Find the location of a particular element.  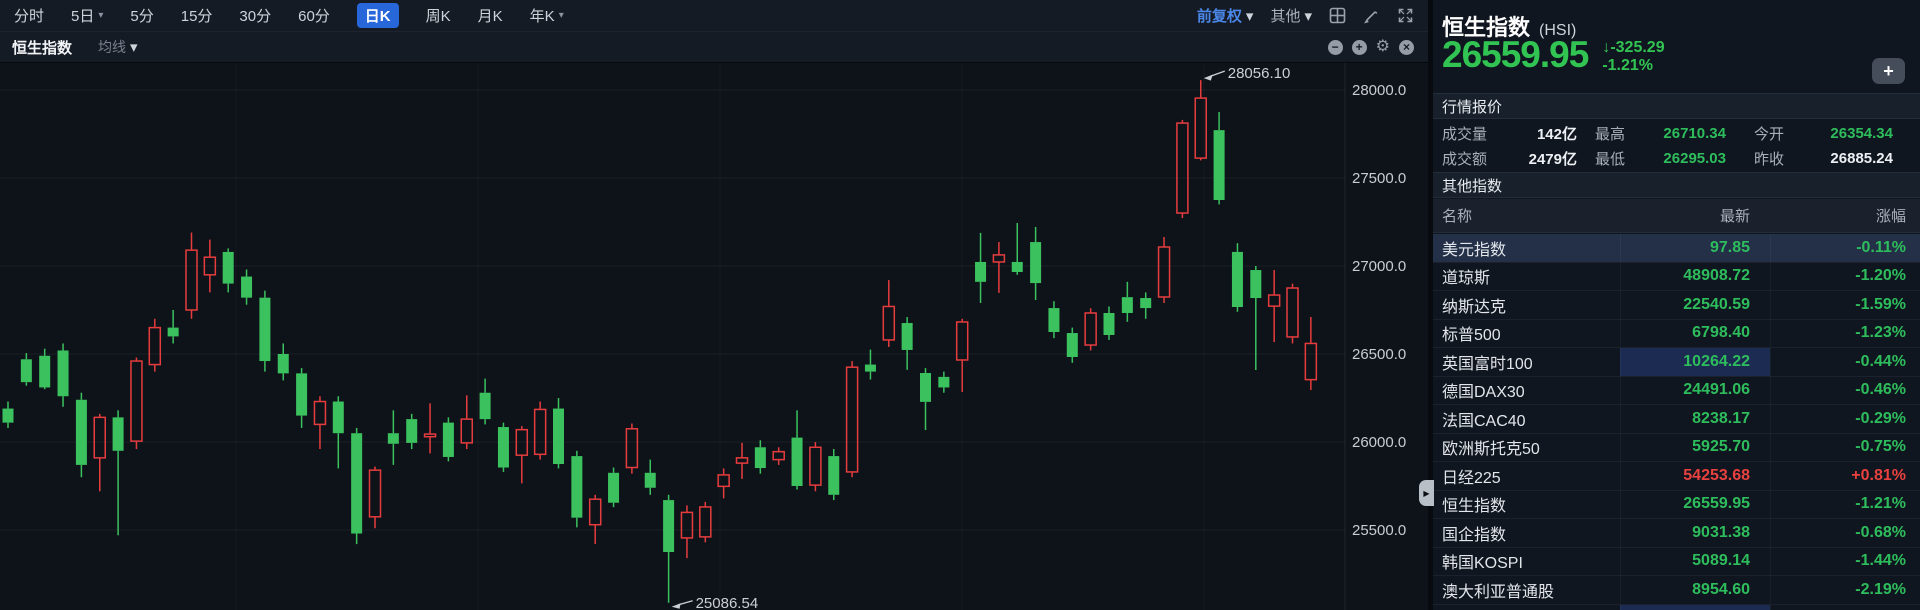

index-row: 标普500 6798.40 -1.23% is located at coordinates (1676, 333).